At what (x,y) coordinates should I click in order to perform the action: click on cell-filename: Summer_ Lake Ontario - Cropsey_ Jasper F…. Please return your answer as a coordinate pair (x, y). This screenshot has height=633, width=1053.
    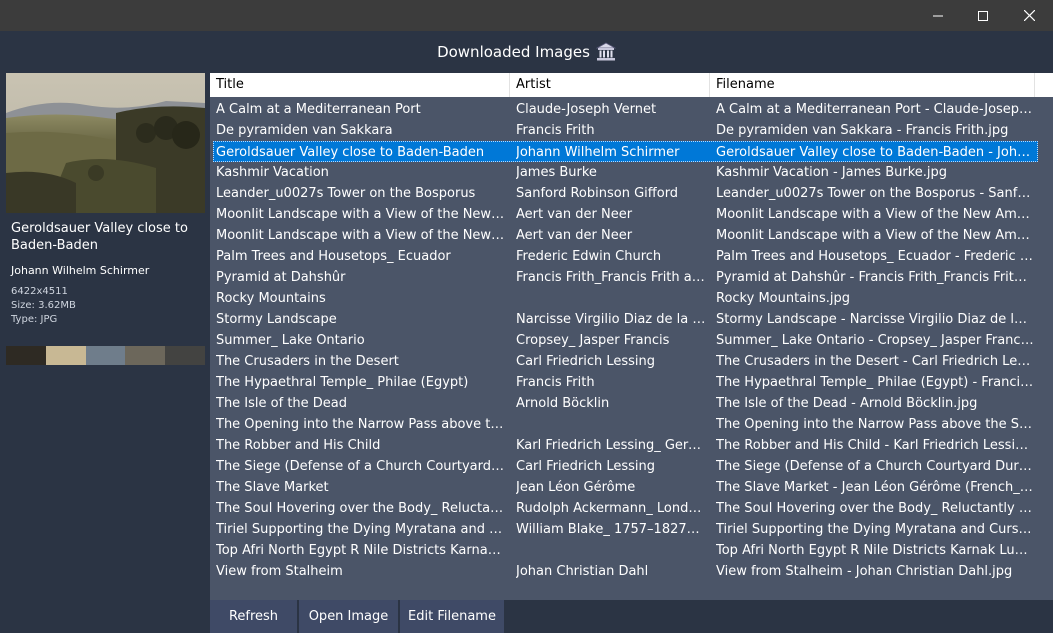
    Looking at the image, I should click on (875, 340).